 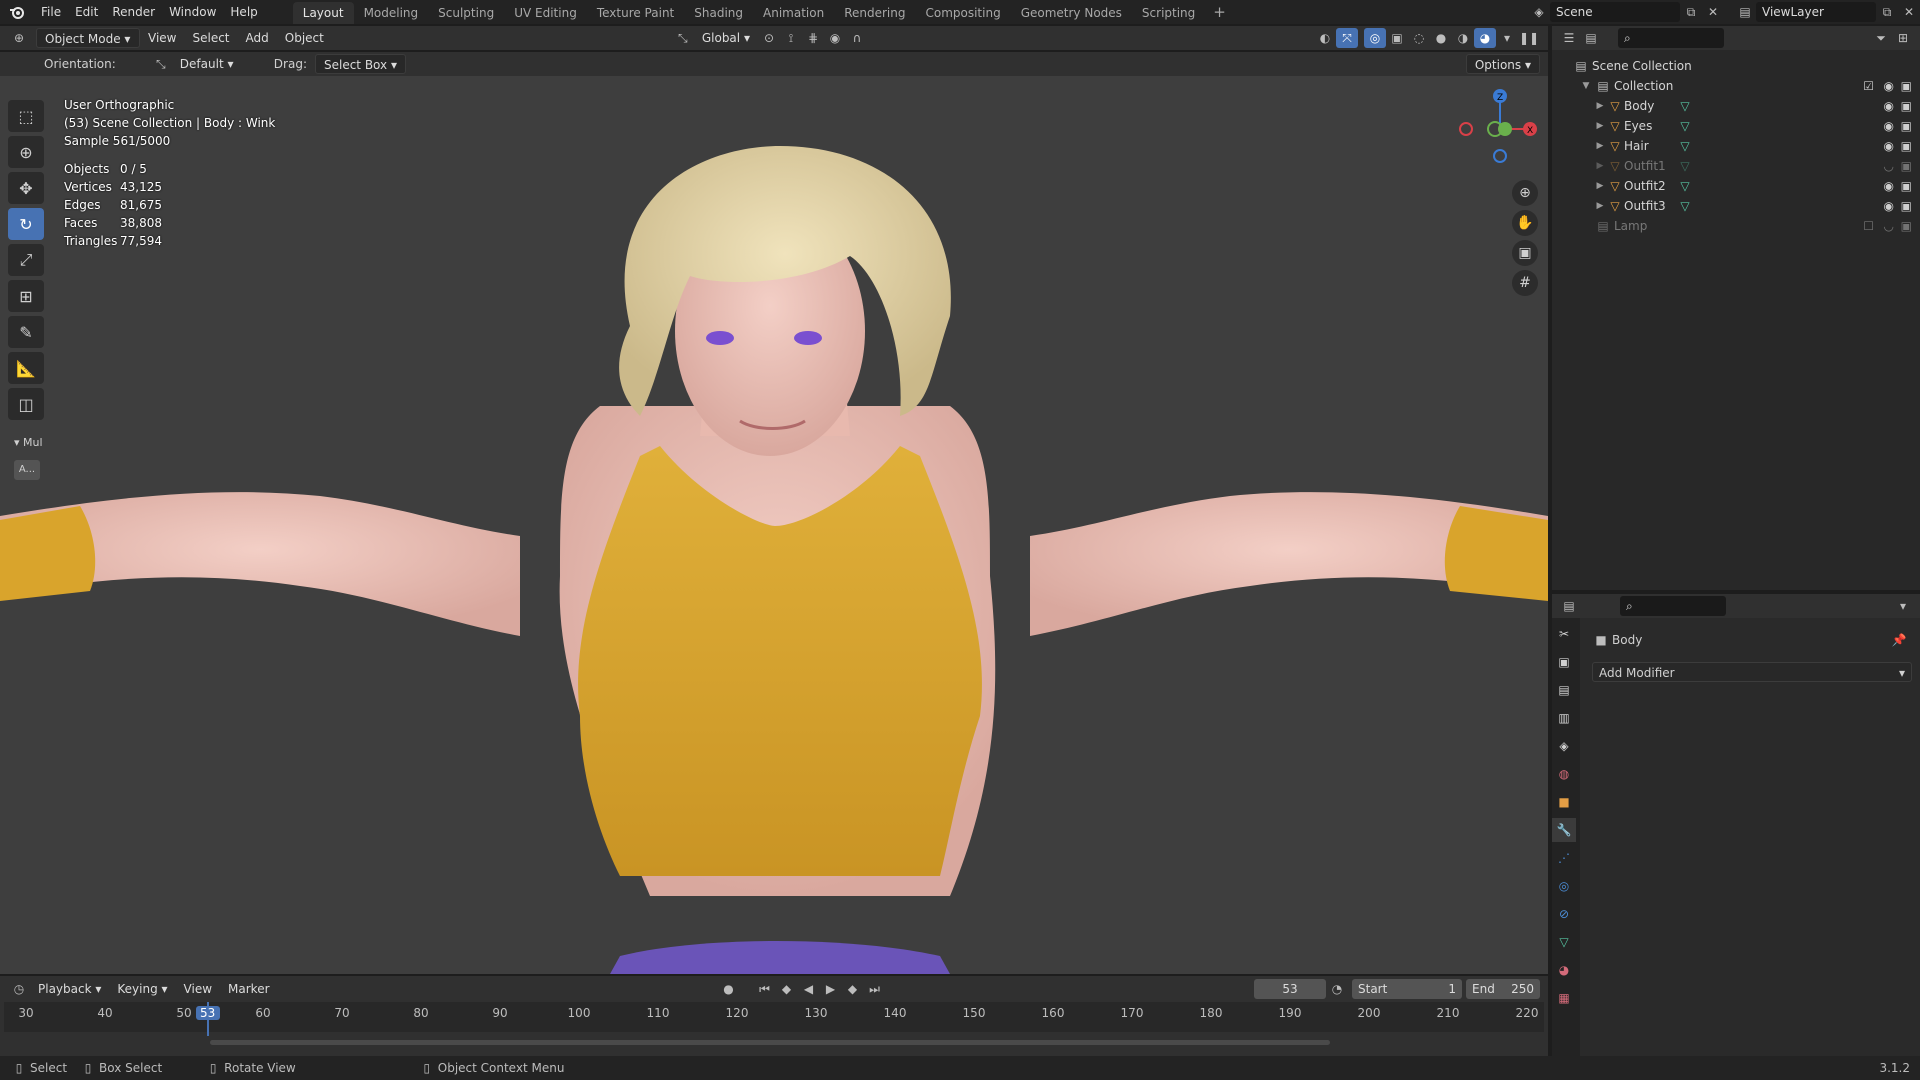 What do you see at coordinates (19, 989) in the screenshot?
I see `timeline-editor-icon: ◷` at bounding box center [19, 989].